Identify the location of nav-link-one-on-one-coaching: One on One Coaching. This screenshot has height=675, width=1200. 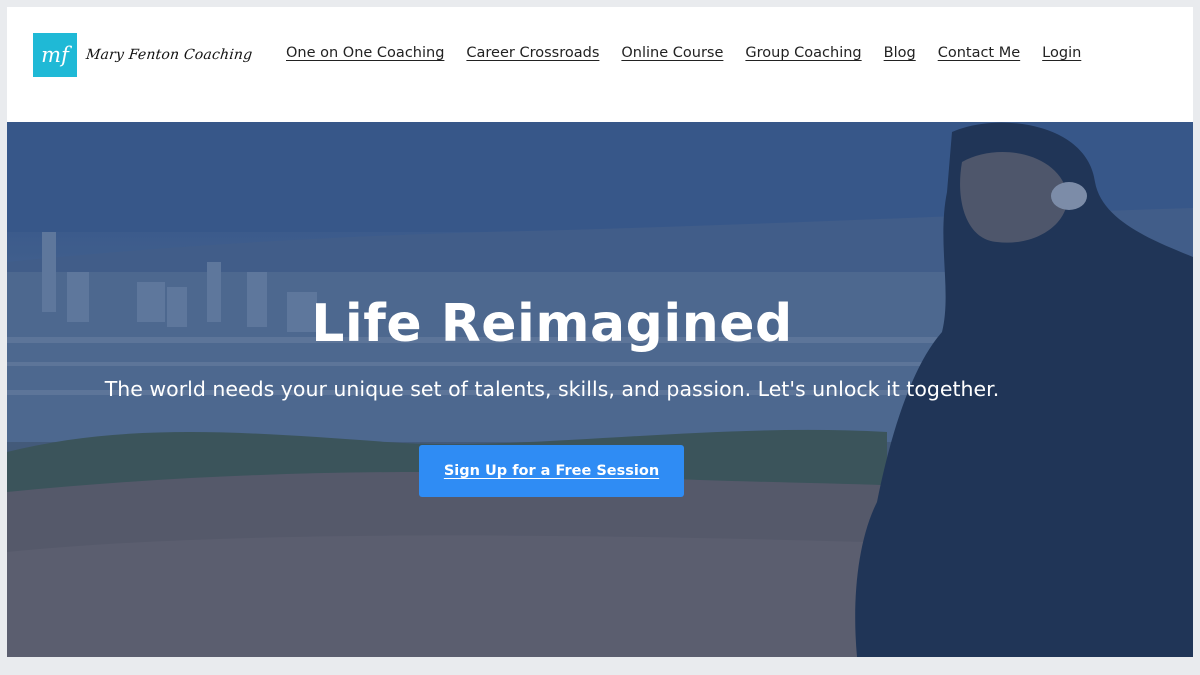
(365, 53).